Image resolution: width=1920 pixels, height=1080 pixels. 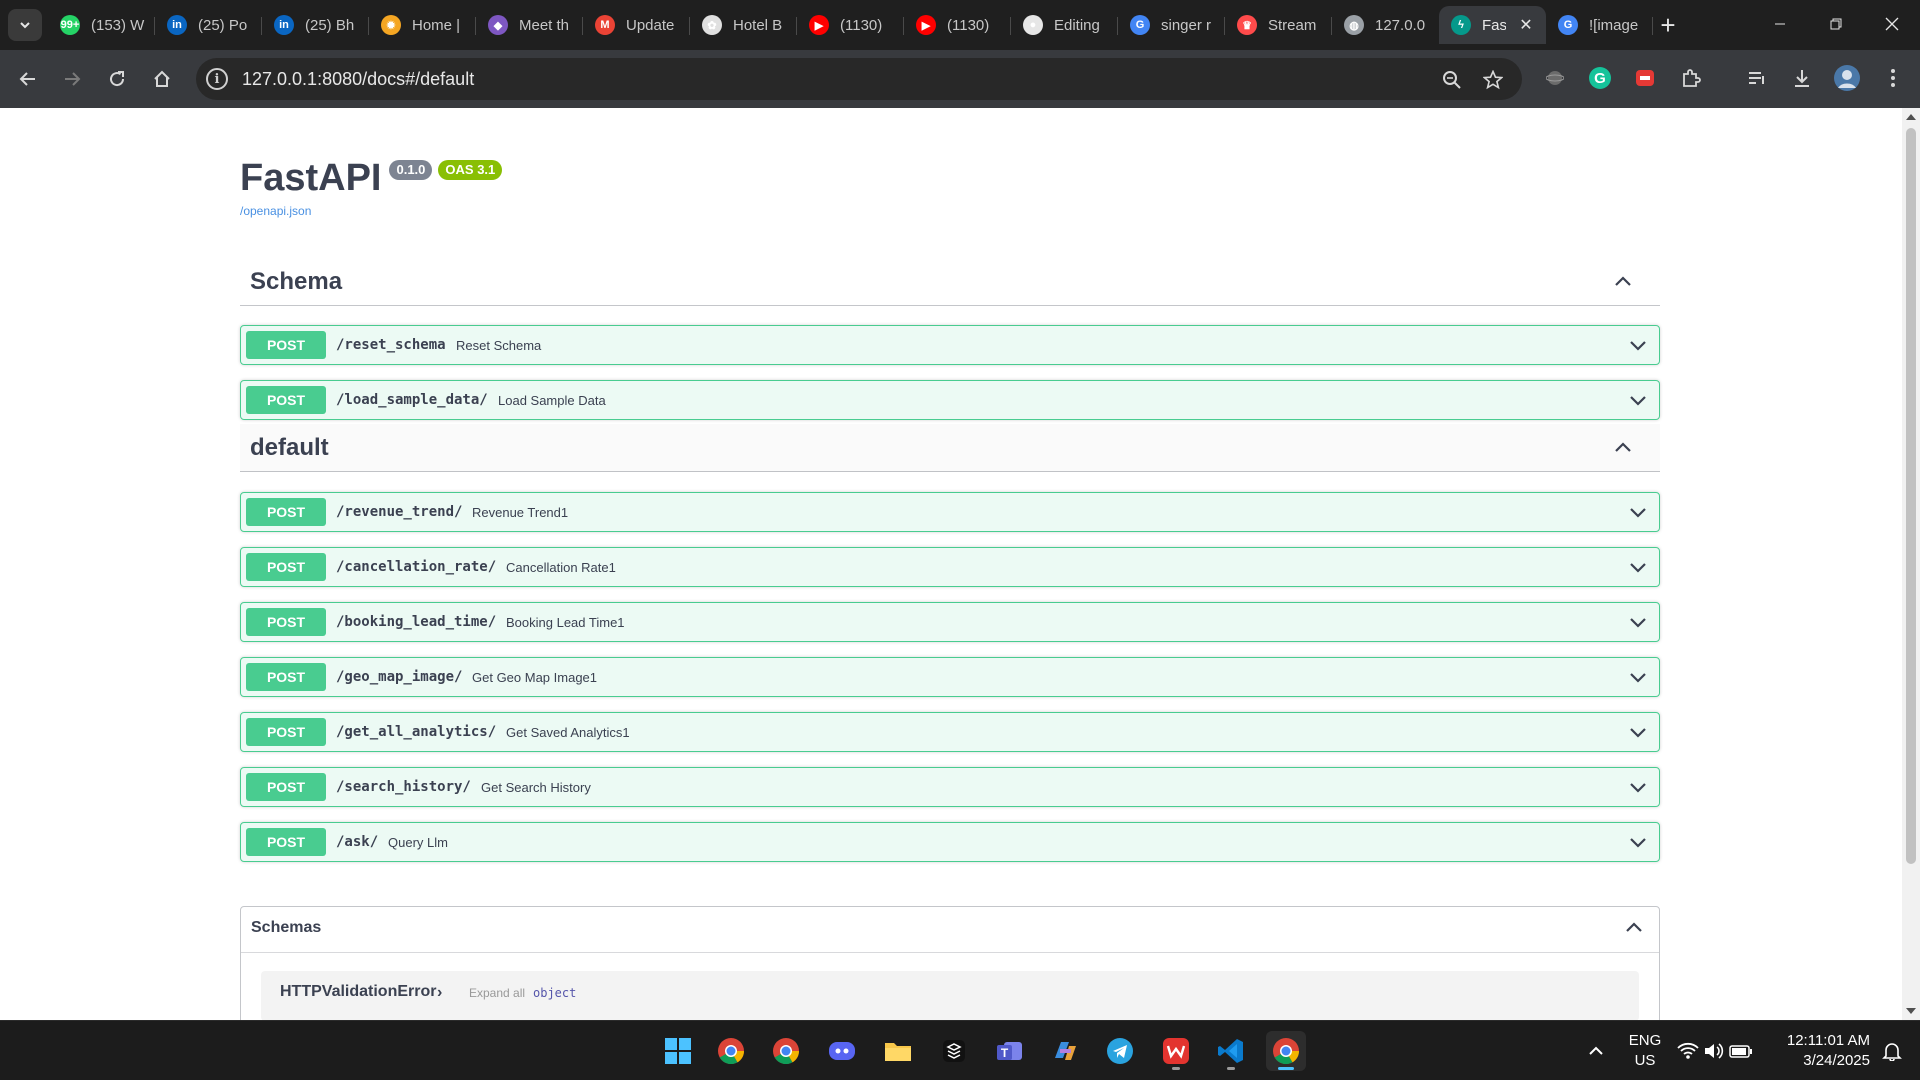 What do you see at coordinates (552, 400) in the screenshot?
I see `operation-summary: Load Sample Data` at bounding box center [552, 400].